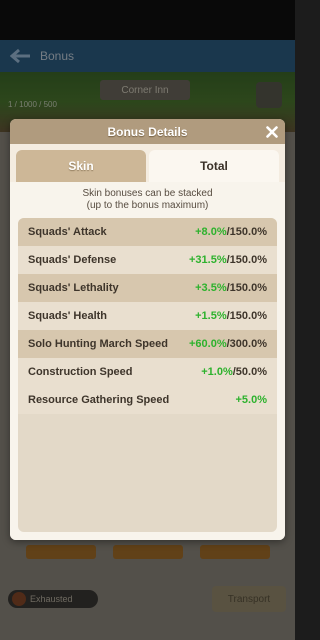 Image resolution: width=320 pixels, height=640 pixels. What do you see at coordinates (98, 344) in the screenshot?
I see `bonus-name: Solo Hunting March Speed` at bounding box center [98, 344].